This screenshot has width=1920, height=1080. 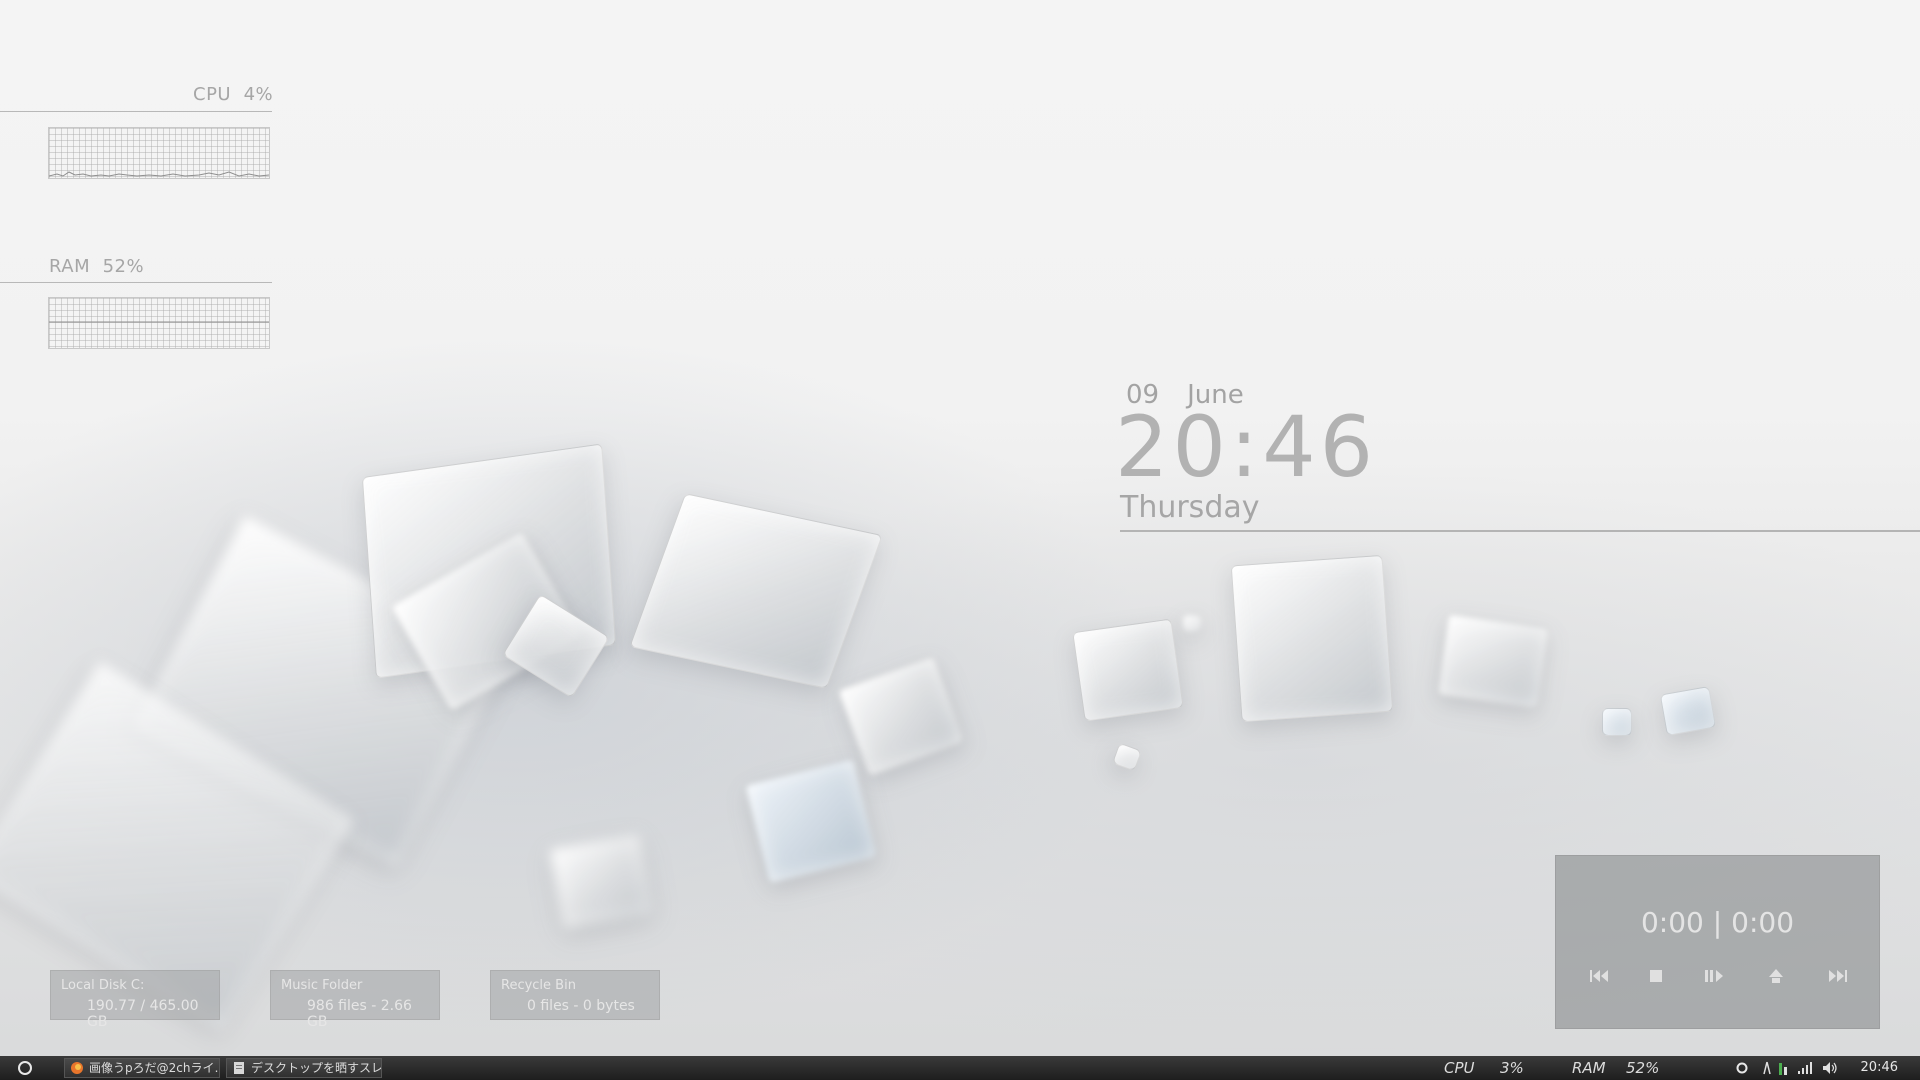 I want to click on stop-button, so click(x=1656, y=976).